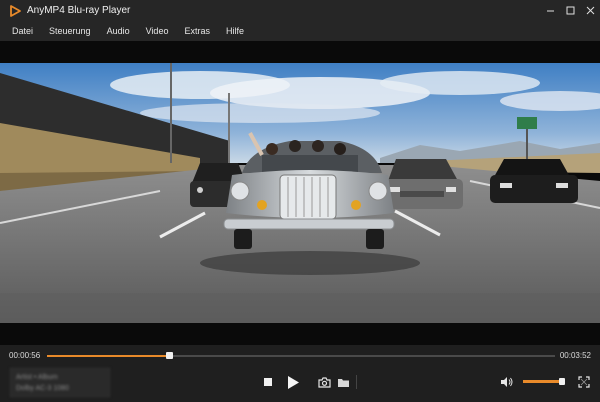 This screenshot has width=600, height=402. Describe the element at coordinates (15, 10) in the screenshot. I see `play-triangle-logo-icon` at that location.